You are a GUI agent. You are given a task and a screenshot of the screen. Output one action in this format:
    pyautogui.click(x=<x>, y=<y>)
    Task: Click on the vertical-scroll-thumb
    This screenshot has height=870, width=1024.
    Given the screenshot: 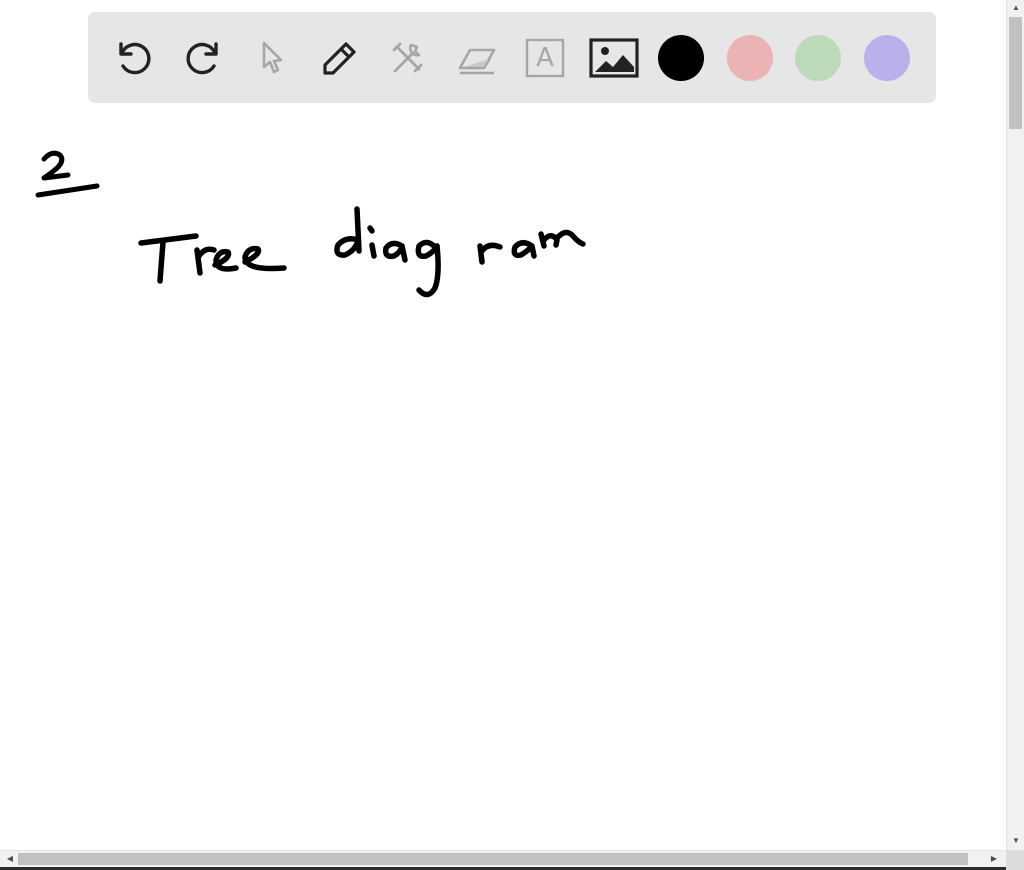 What is the action you would take?
    pyautogui.click(x=1015, y=73)
    